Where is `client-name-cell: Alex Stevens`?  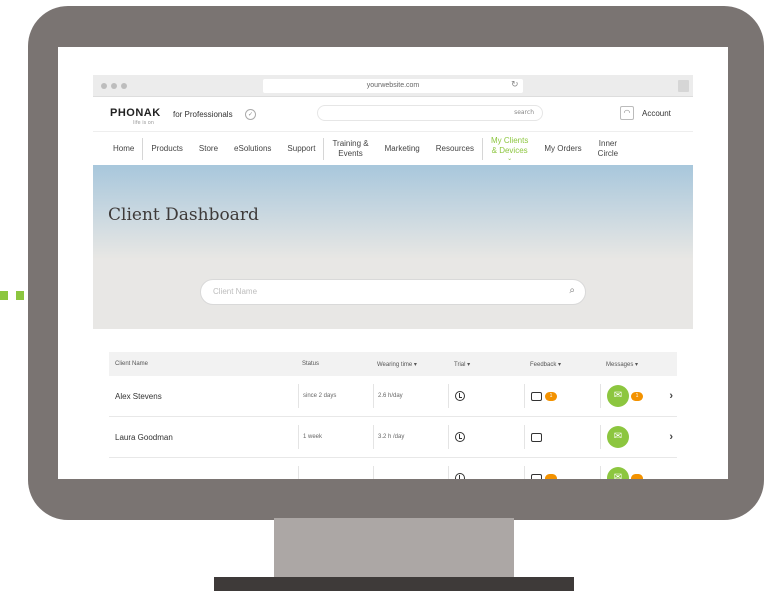 client-name-cell: Alex Stevens is located at coordinates (138, 396).